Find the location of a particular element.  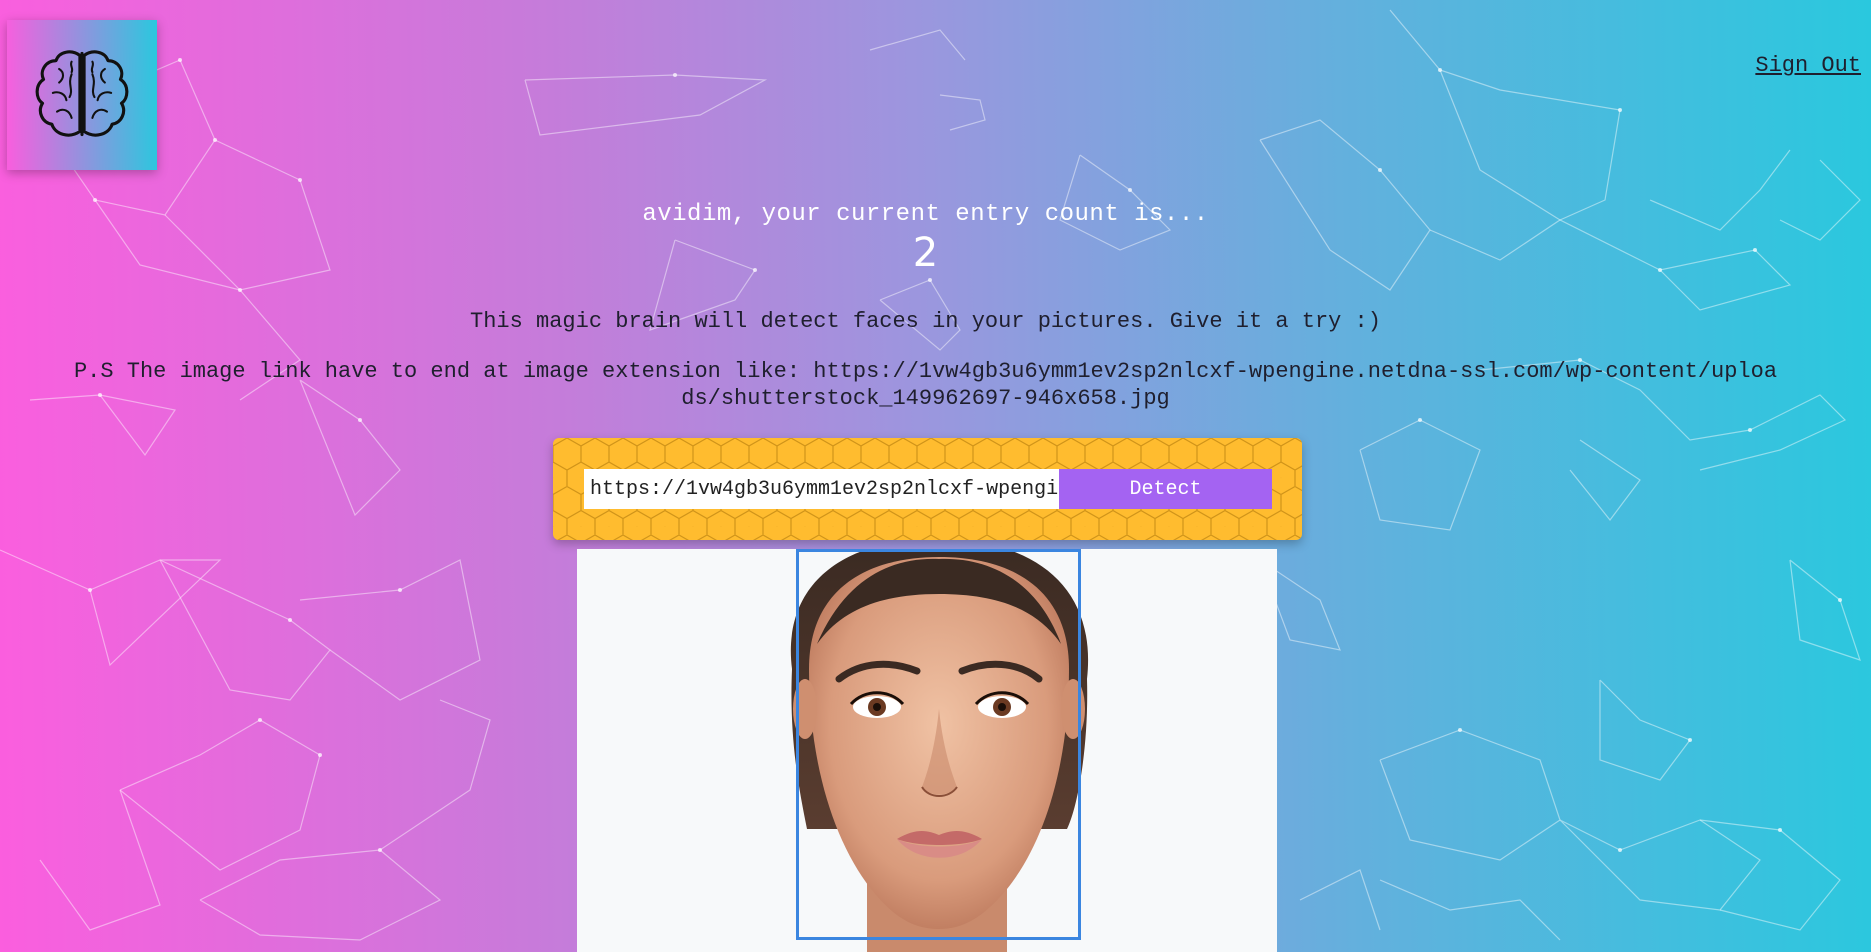

entry-count-value: 2 is located at coordinates (925, 253).